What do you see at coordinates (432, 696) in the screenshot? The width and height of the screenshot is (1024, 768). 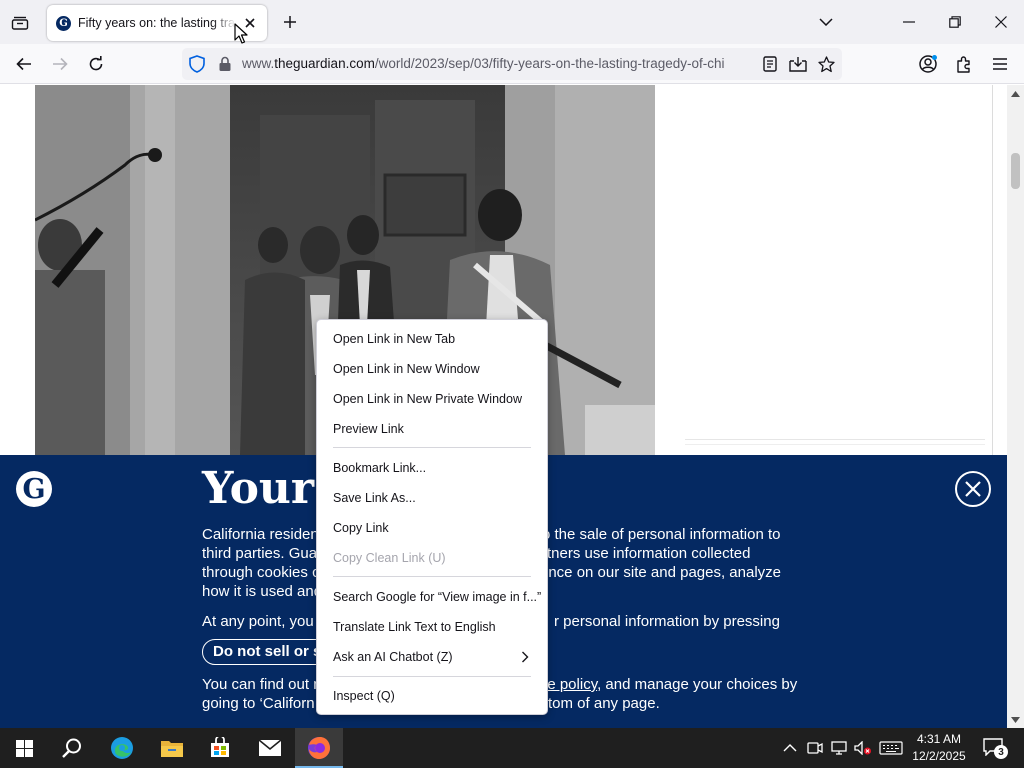 I see `ctx-inspect: Inspect (Q)` at bounding box center [432, 696].